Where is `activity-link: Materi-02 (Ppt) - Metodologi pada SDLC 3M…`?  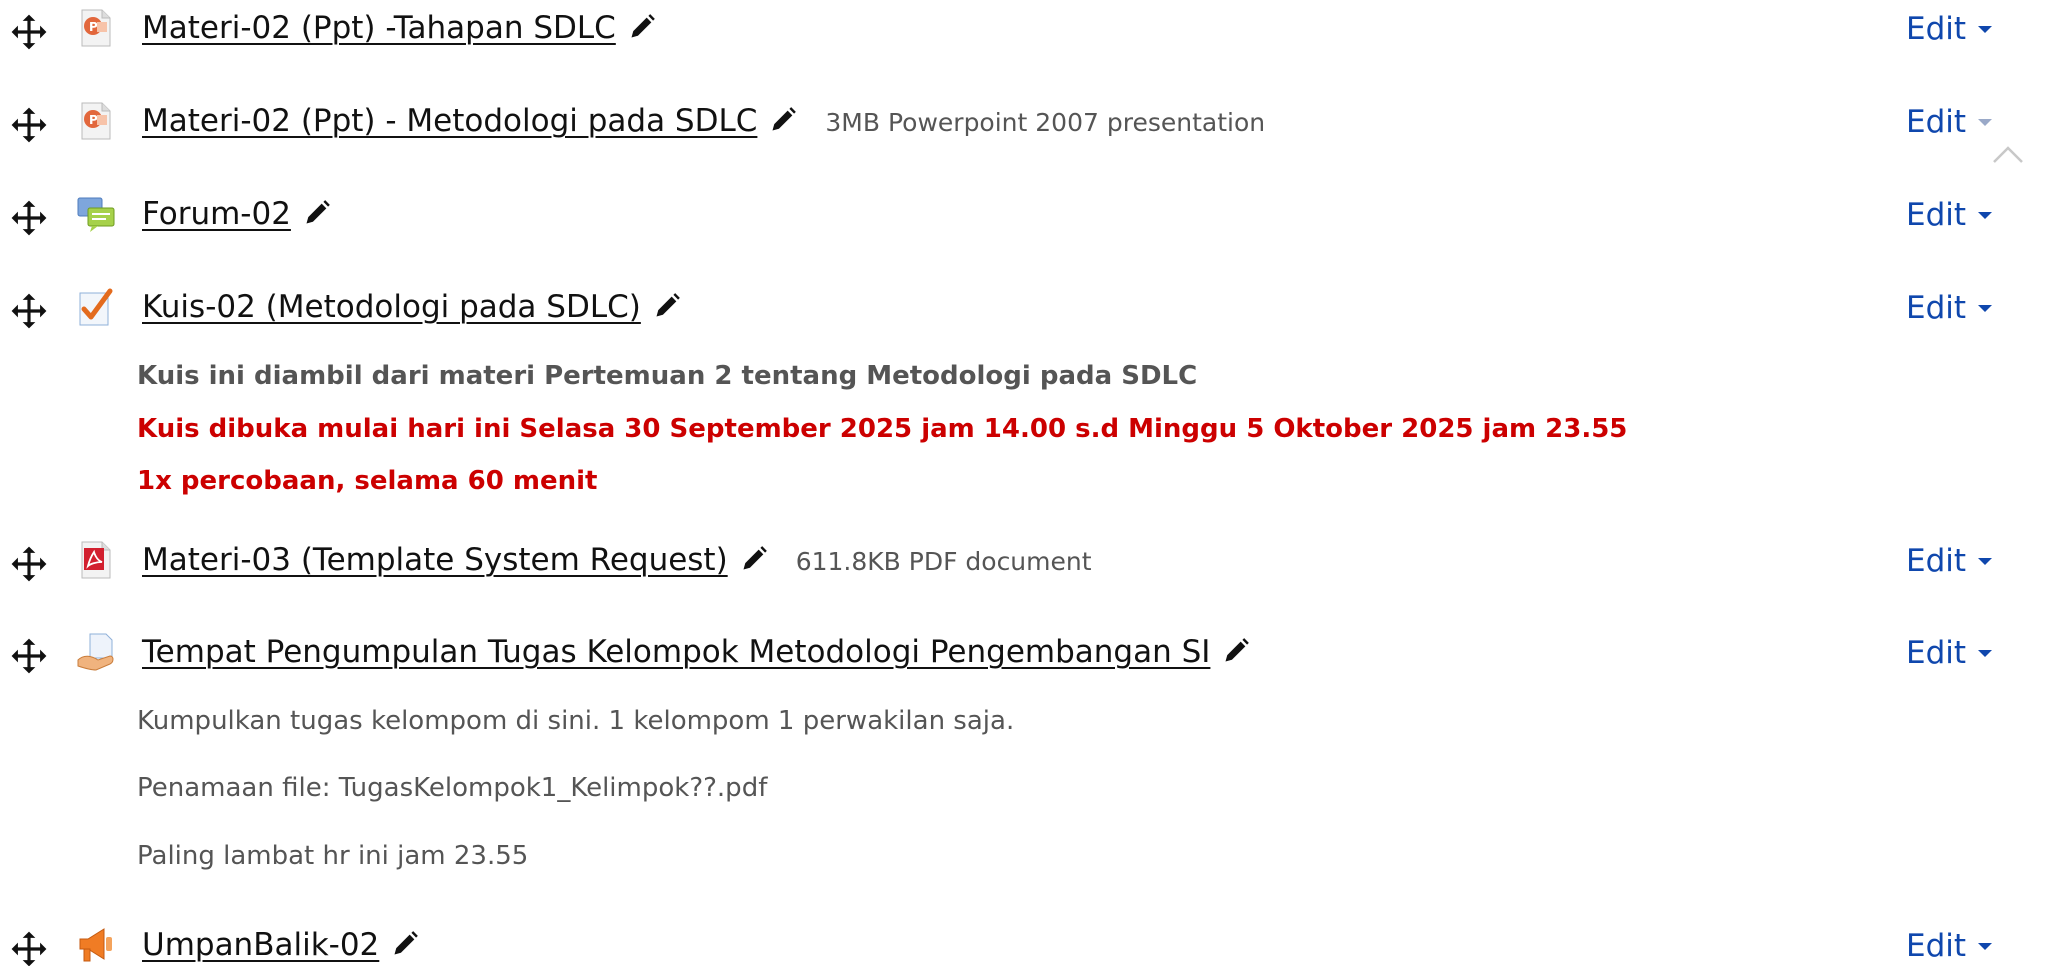 activity-link: Materi-02 (Ppt) - Metodologi pada SDLC 3M… is located at coordinates (703, 121).